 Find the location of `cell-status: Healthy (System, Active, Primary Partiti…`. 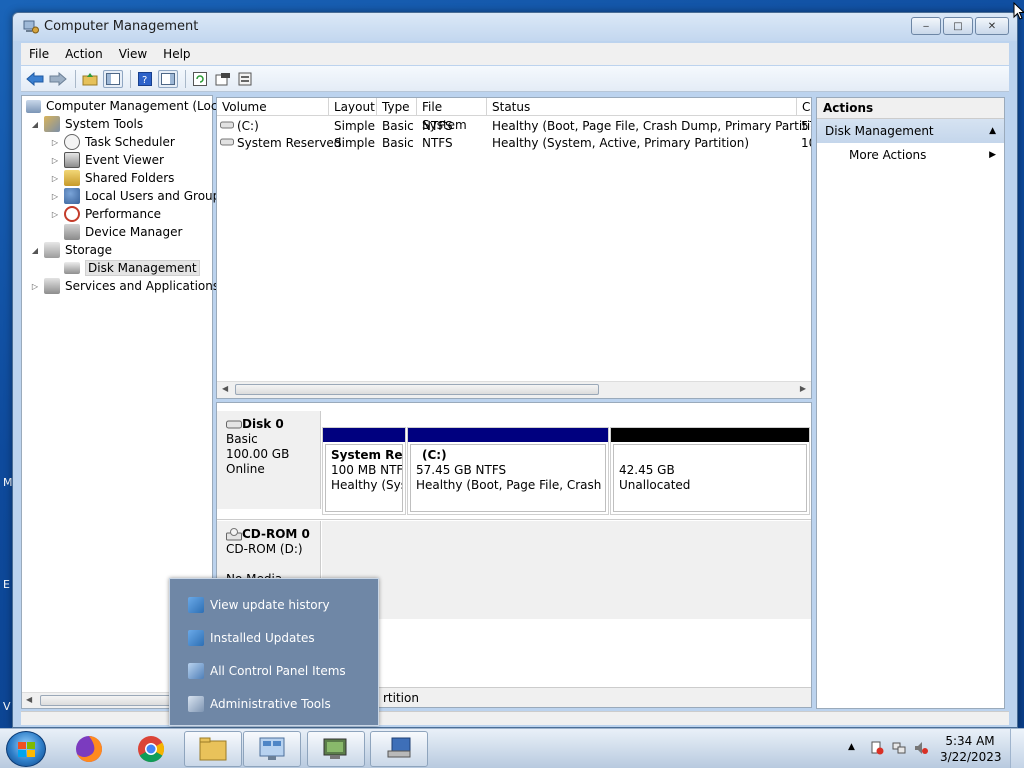

cell-status: Healthy (System, Active, Primary Partiti… is located at coordinates (621, 143).